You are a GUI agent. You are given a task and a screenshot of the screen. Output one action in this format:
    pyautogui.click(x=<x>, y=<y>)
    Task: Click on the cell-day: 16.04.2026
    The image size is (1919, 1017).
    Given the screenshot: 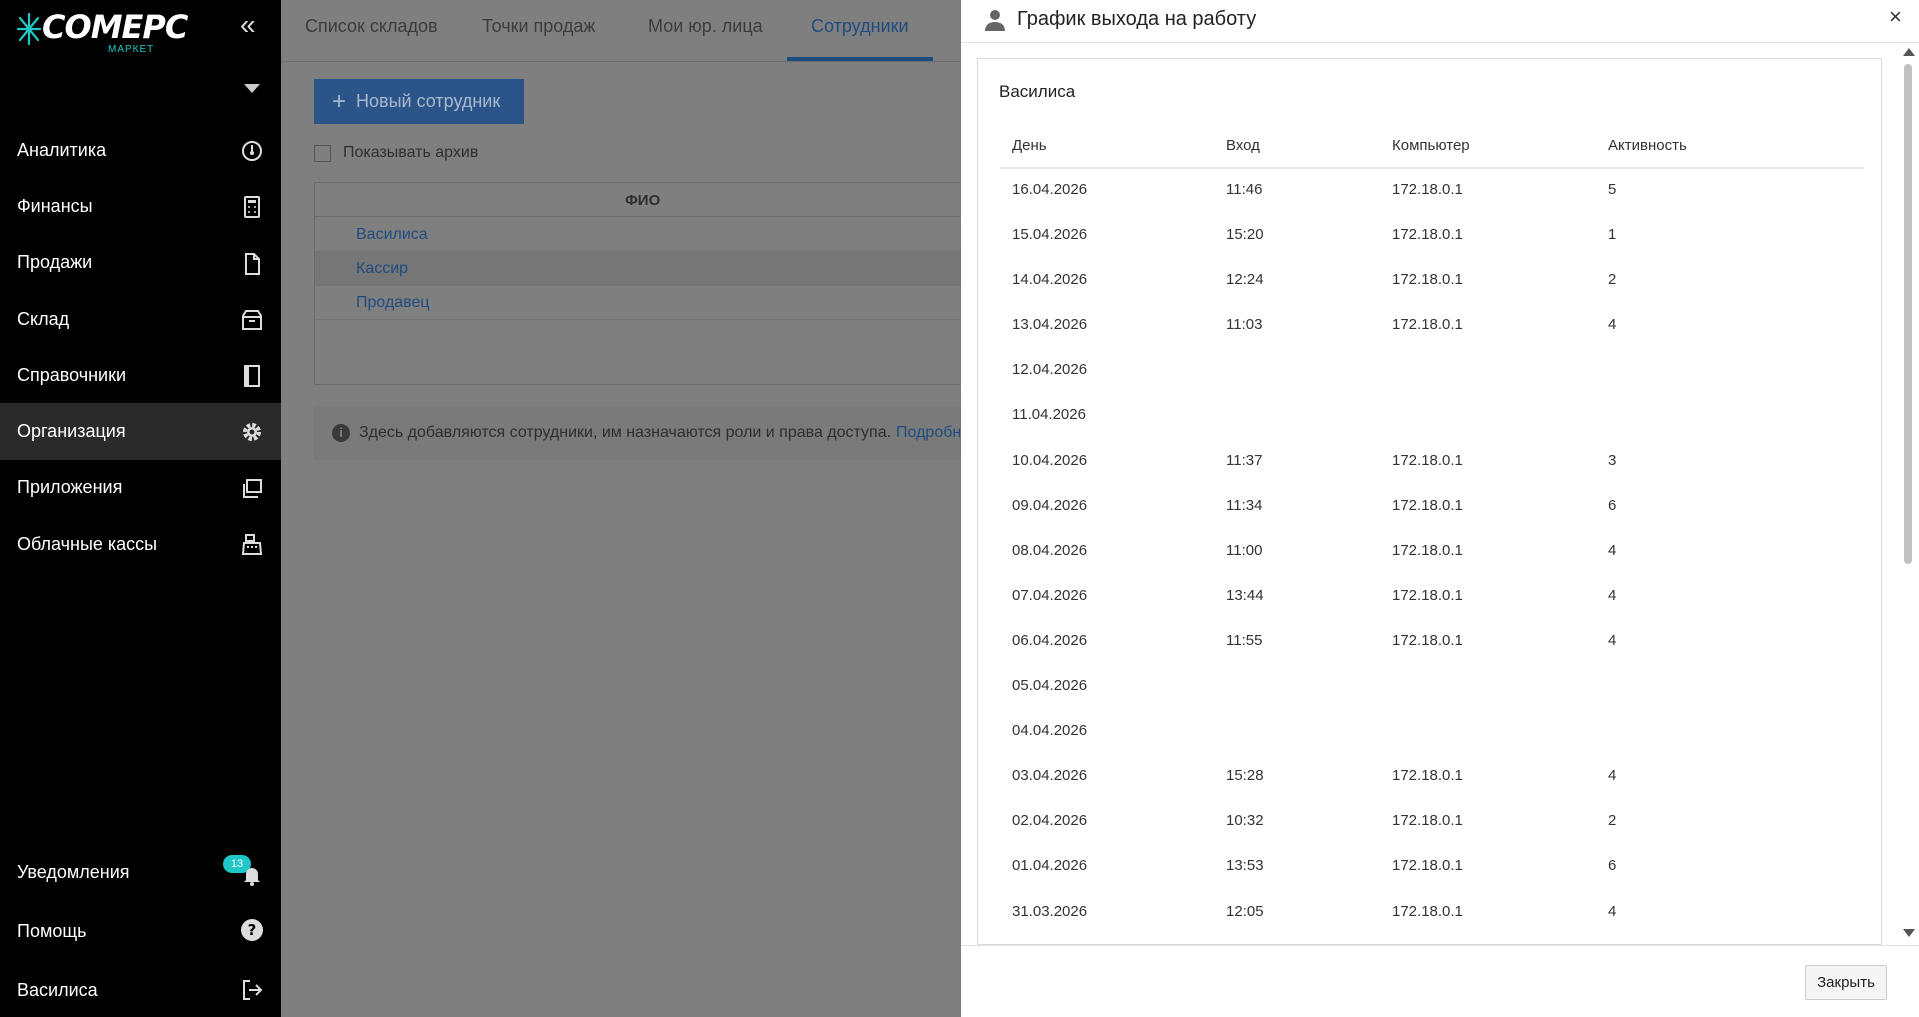 What is the action you would take?
    pyautogui.click(x=1050, y=189)
    